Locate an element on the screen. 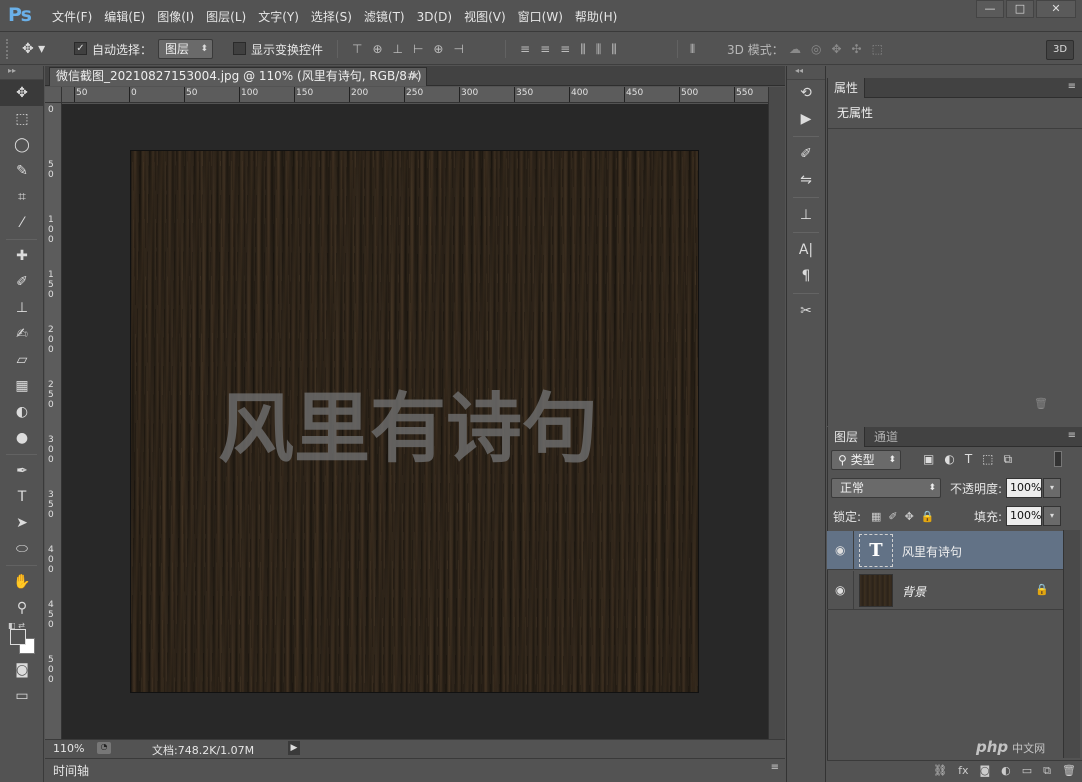 This screenshot has width=1082, height=782. close-button: ✕ is located at coordinates (1056, 9).